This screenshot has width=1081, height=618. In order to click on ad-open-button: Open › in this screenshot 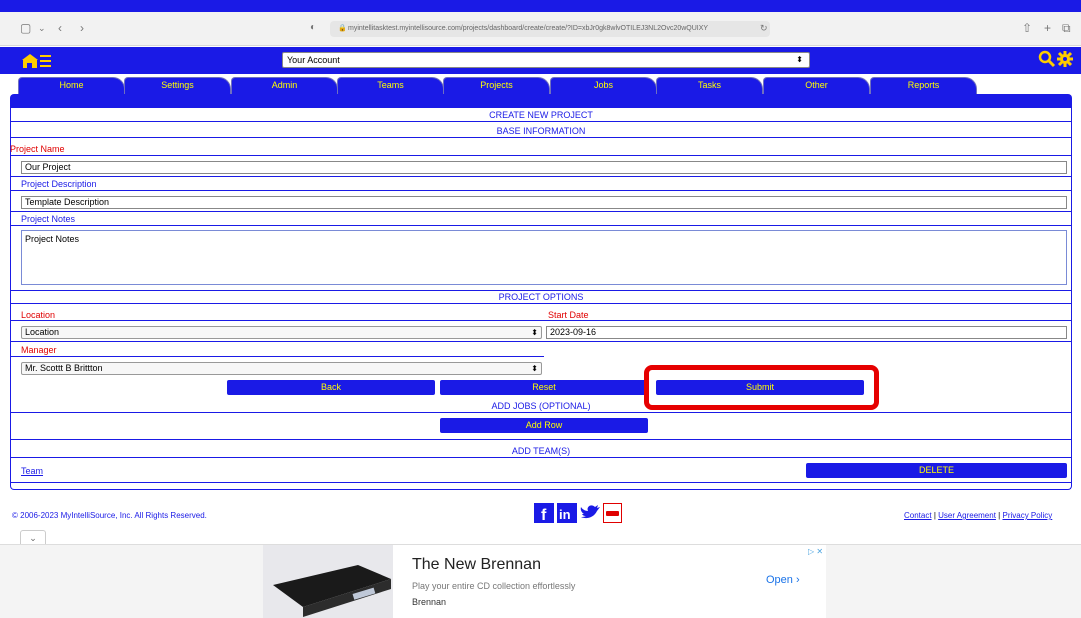, I will do `click(783, 580)`.